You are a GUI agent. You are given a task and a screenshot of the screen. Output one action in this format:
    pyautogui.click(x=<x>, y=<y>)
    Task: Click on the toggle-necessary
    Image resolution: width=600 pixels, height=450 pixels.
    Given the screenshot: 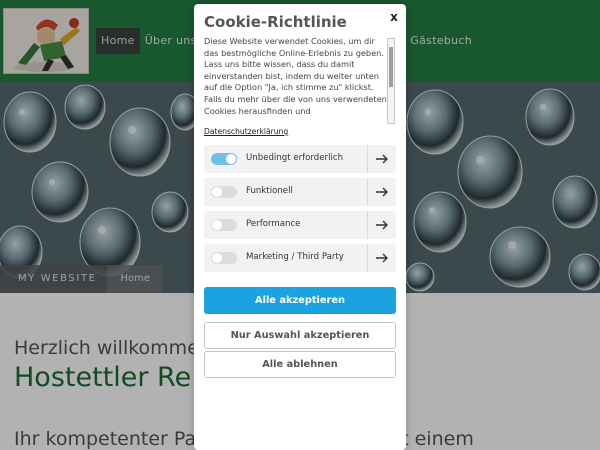 What is the action you would take?
    pyautogui.click(x=224, y=159)
    